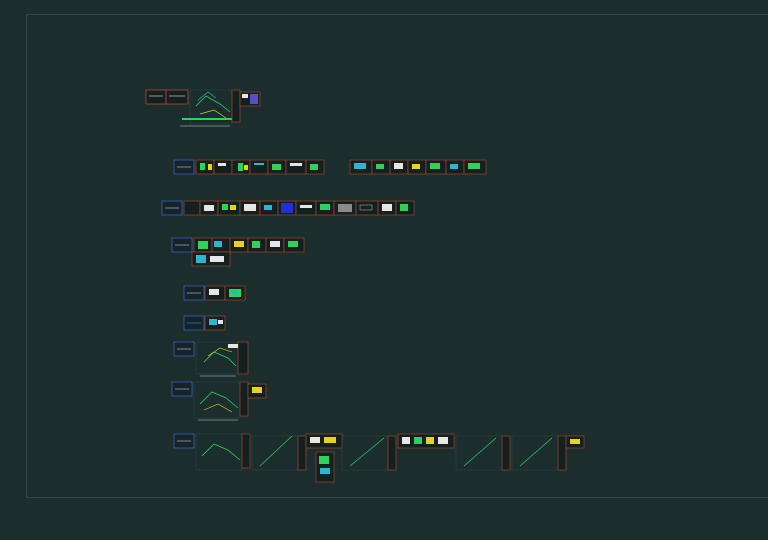 This screenshot has height=540, width=768. Describe the element at coordinates (204, 323) in the screenshot. I see `row-6-sheets` at that location.